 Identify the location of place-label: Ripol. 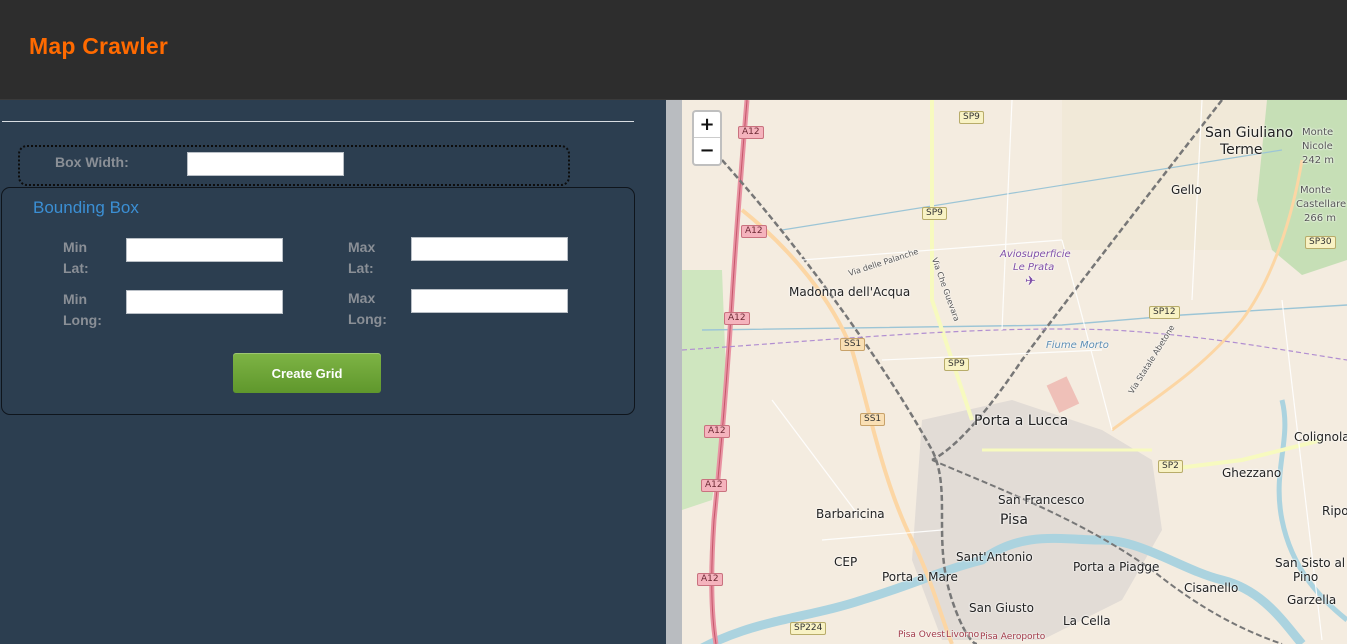
(1334, 511).